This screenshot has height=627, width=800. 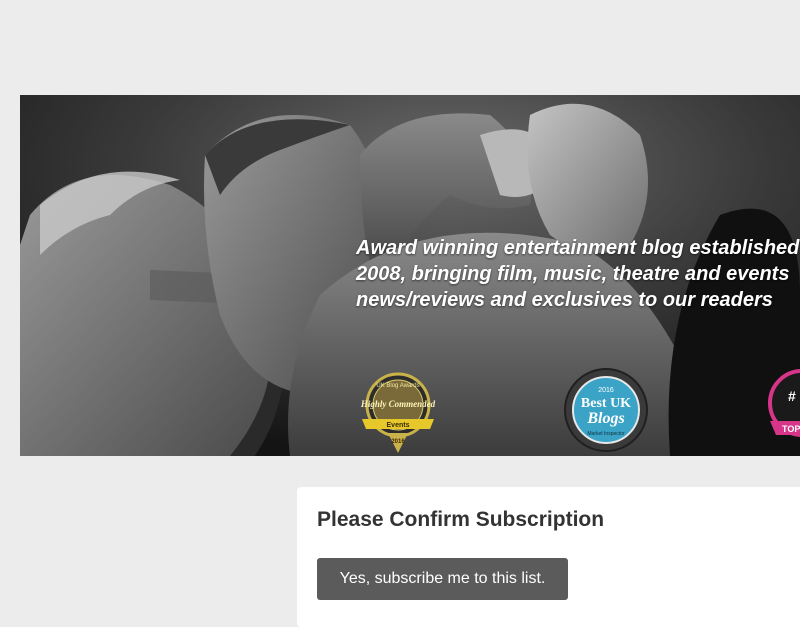 I want to click on blogs-badge-year: 2016, so click(x=606, y=390).